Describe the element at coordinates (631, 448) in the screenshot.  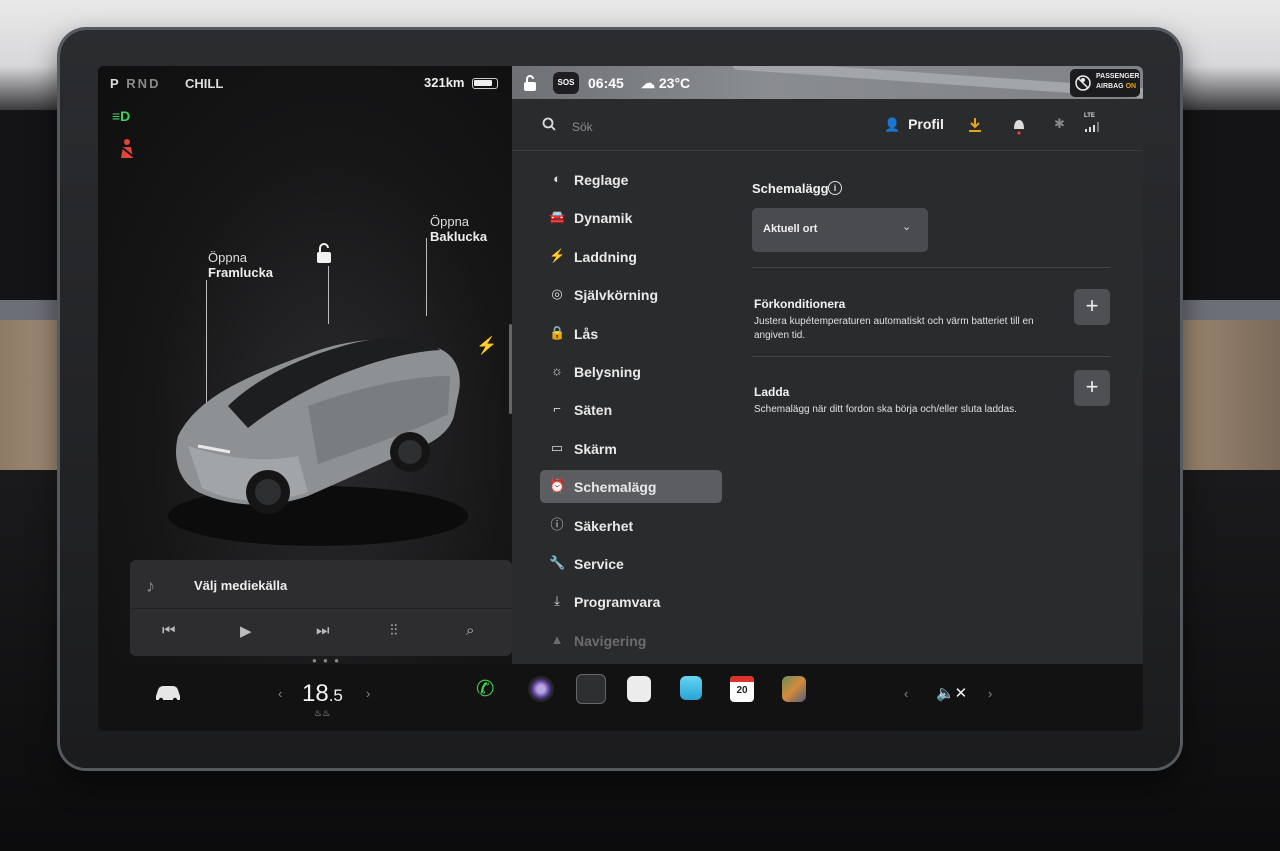
I see `sidebar-item-skärm: ▭ Skärm` at that location.